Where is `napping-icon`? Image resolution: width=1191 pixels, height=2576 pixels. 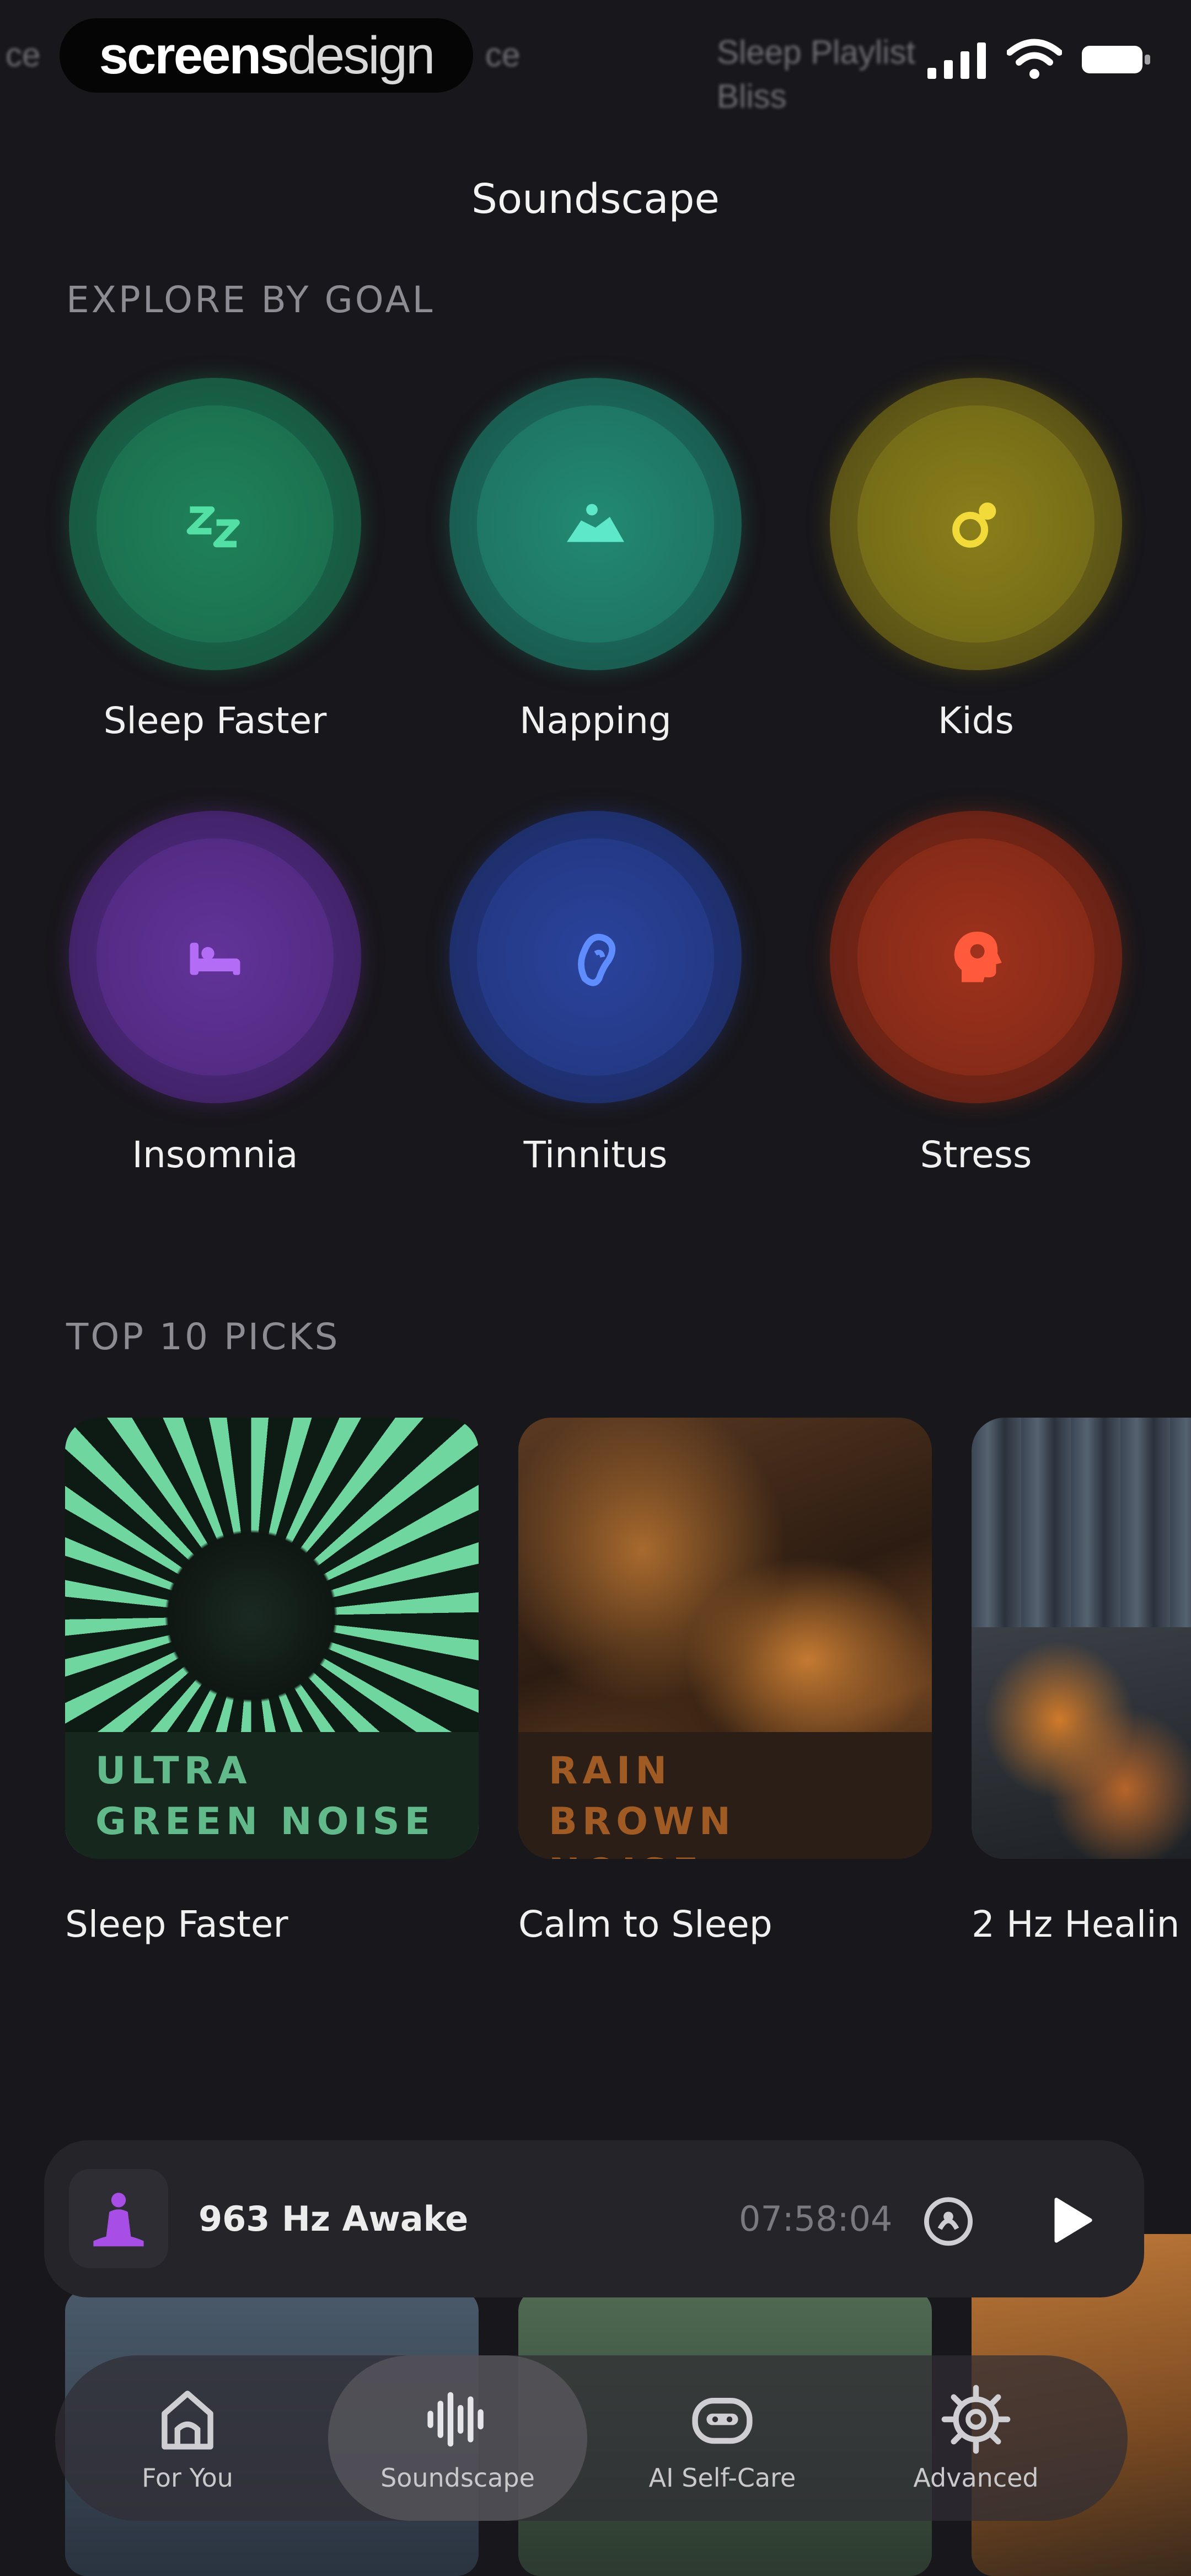 napping-icon is located at coordinates (595, 523).